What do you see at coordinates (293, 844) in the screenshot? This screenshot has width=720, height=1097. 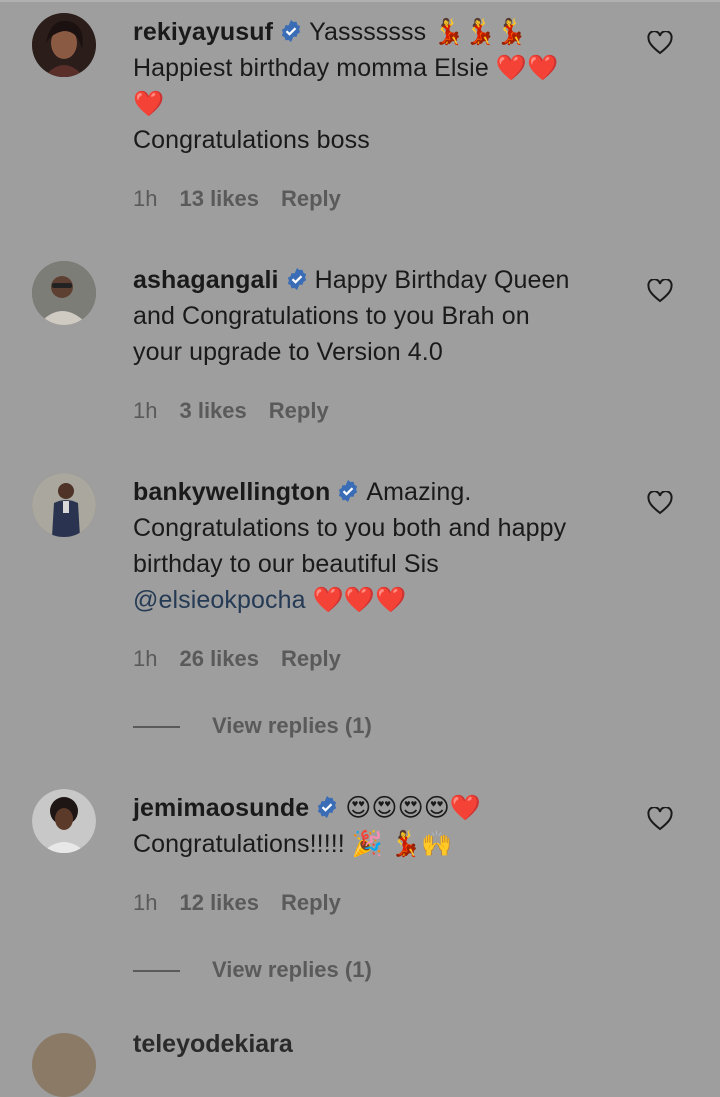 I see `comment-text: Congratulations!!!!! 🎉 💃🙌` at bounding box center [293, 844].